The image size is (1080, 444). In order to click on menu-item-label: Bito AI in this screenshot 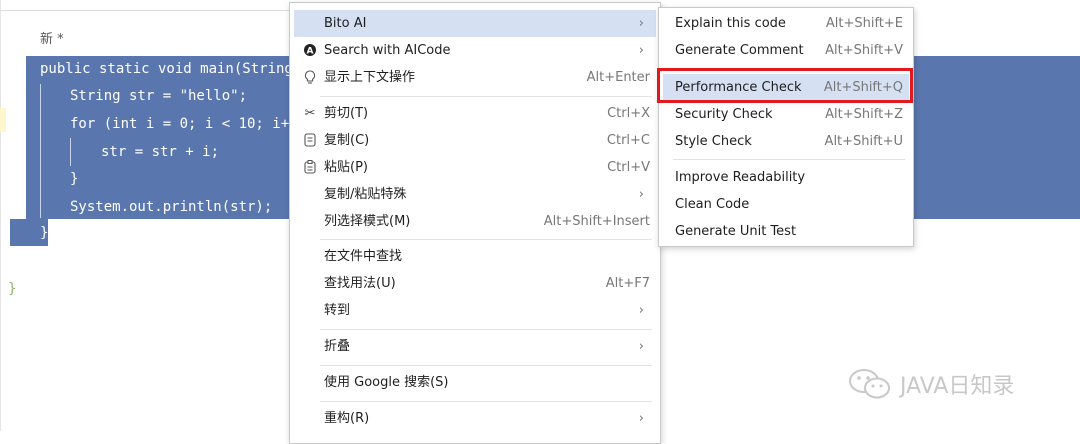, I will do `click(345, 23)`.